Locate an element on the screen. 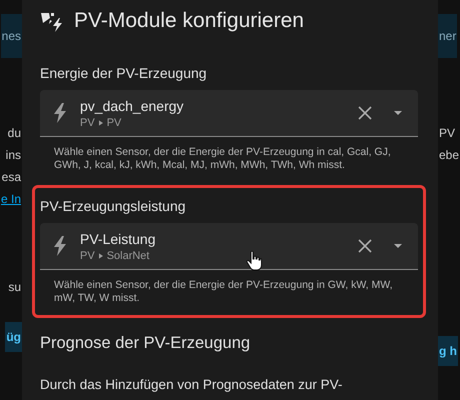 This screenshot has width=460, height=400. helper-text: Wähle einen Sensor, der die Energie der PV-Erzeugung in cal, Gcal, GJ, GWh, J, kcal, kJ, kWh, Mcal, MJ, mWh, MWh, TWh, Wh misst. is located at coordinates (222, 159).